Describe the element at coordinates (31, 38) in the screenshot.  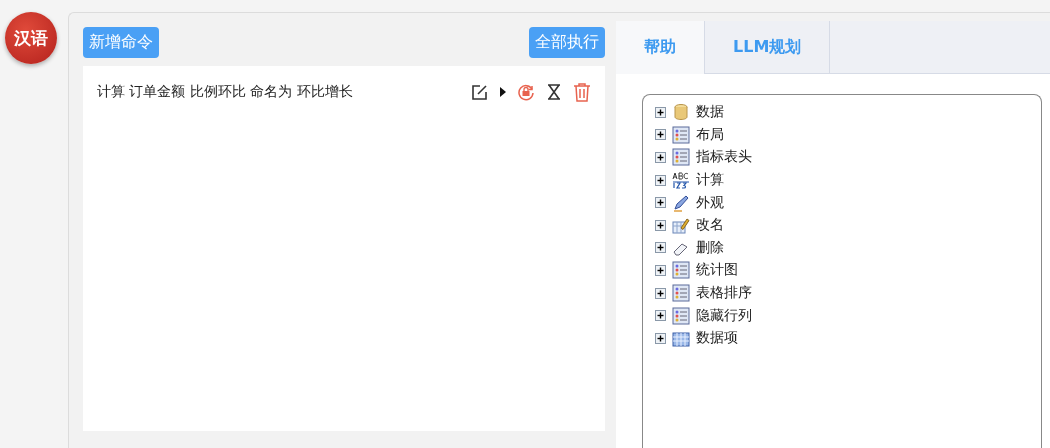
I see `language-badge: 汉语` at that location.